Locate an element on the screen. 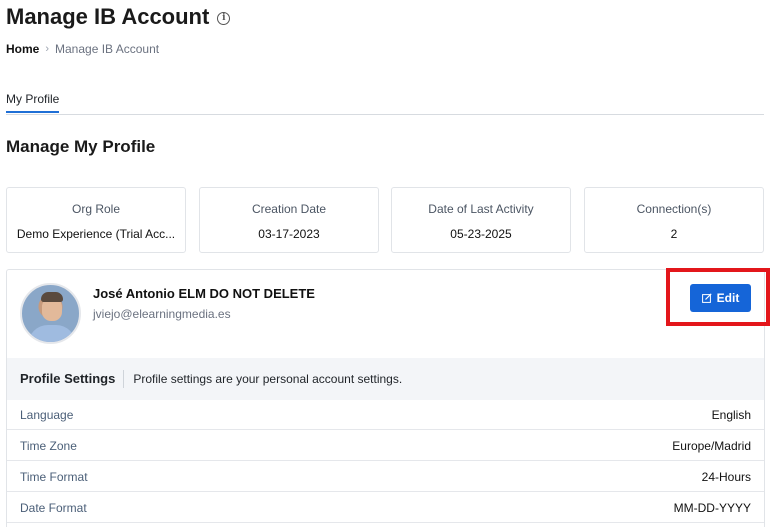 Image resolution: width=774 pixels, height=527 pixels. user-email: jviejo@elearningmedia.es is located at coordinates (162, 314).